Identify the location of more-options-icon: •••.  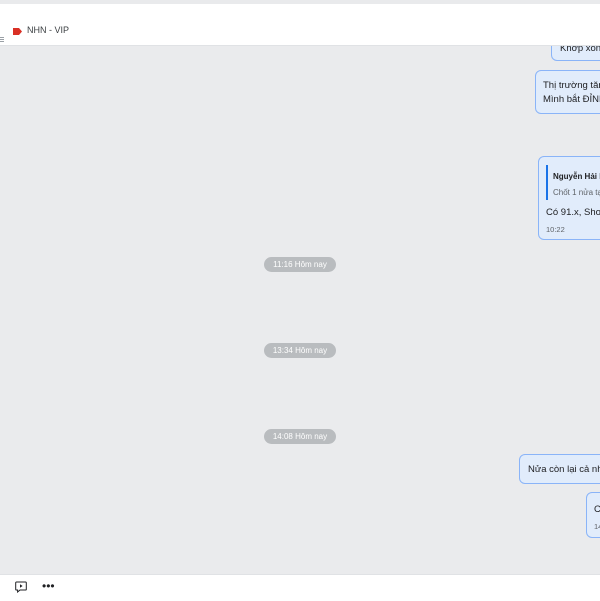
(48, 586).